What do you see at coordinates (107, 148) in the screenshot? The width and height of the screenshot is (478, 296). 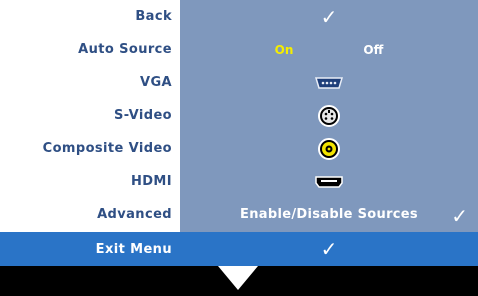 I see `menu-item-label: Composite Video` at bounding box center [107, 148].